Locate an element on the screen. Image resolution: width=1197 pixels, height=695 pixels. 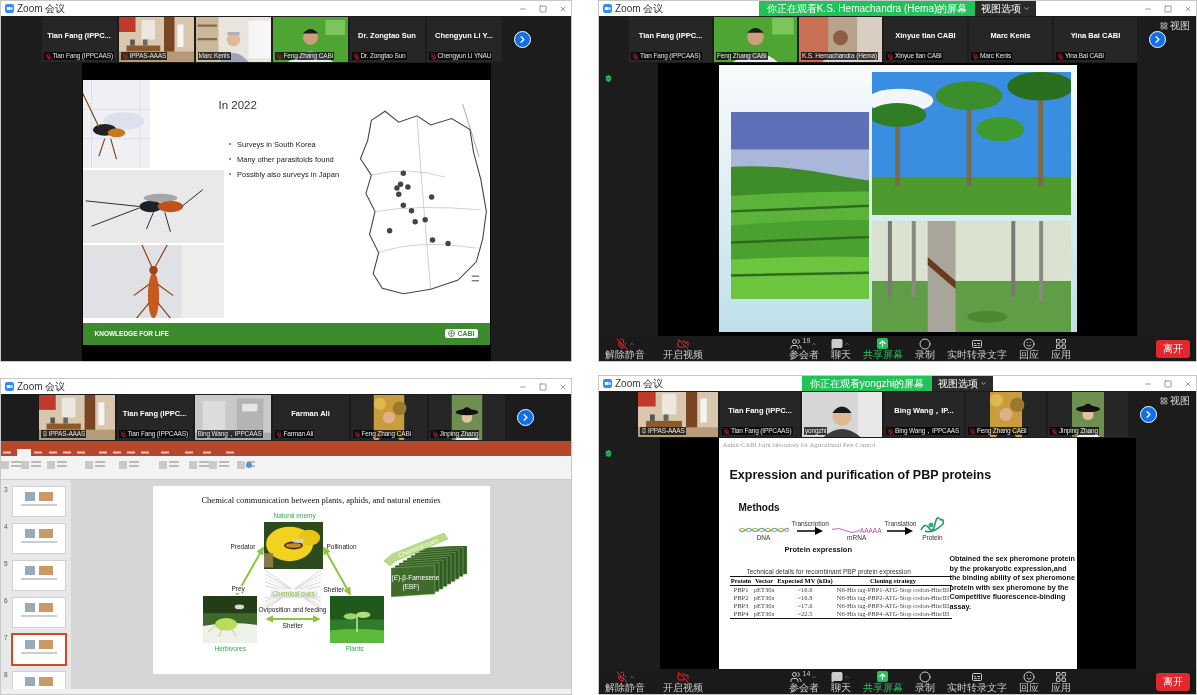
double-arrow is located at coordinates (292, 619).